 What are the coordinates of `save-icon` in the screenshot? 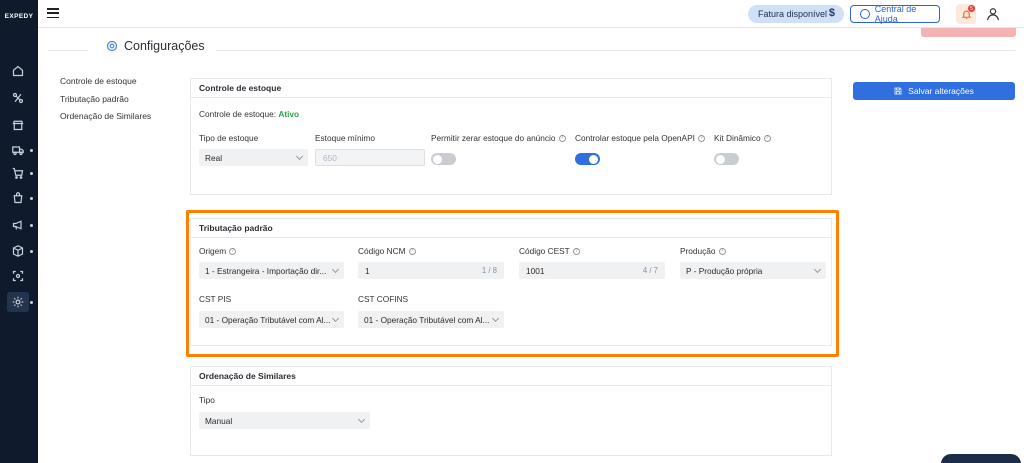 It's located at (898, 91).